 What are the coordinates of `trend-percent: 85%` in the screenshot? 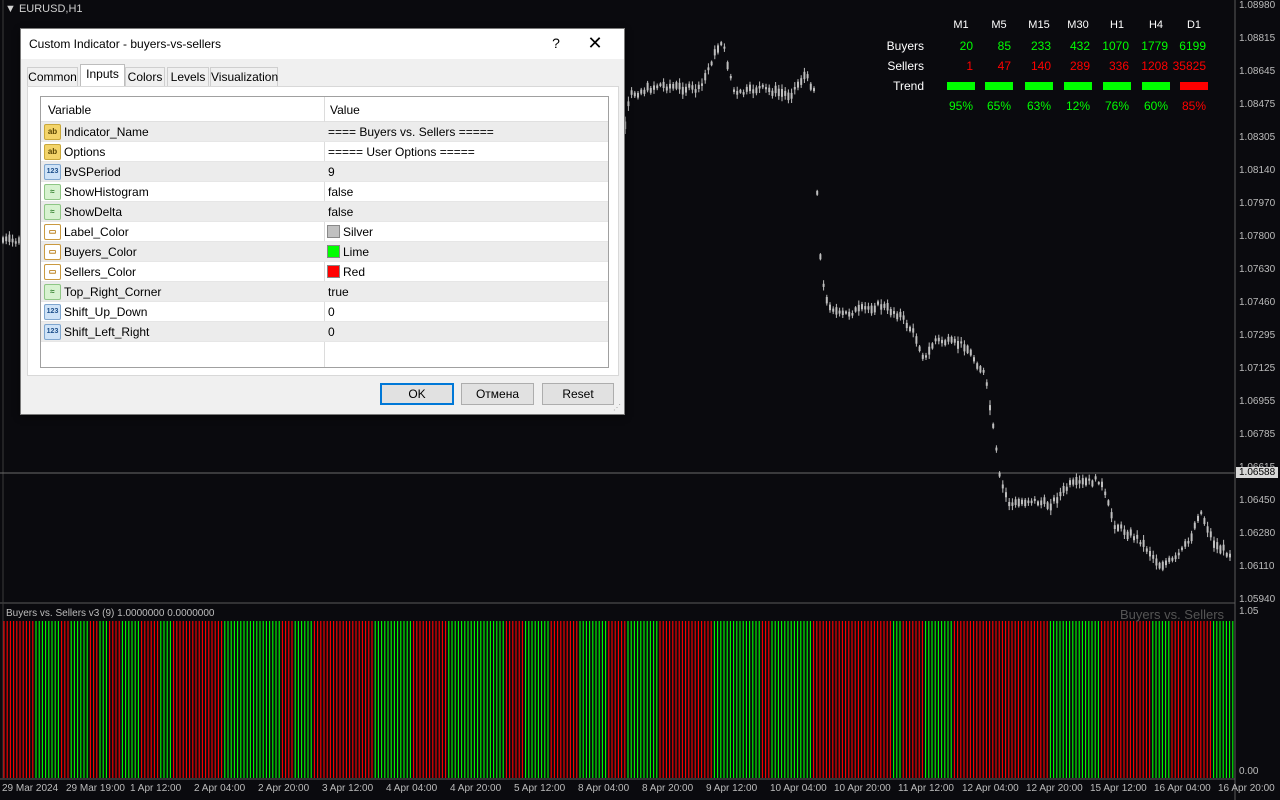 It's located at (1193, 106).